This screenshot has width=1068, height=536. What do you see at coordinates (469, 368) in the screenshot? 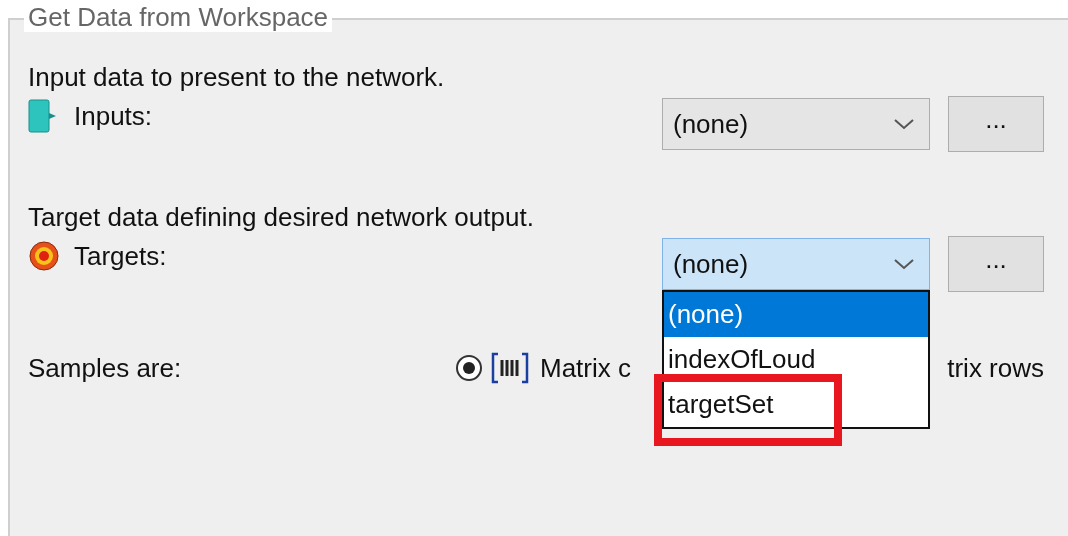
I see `radio-button` at bounding box center [469, 368].